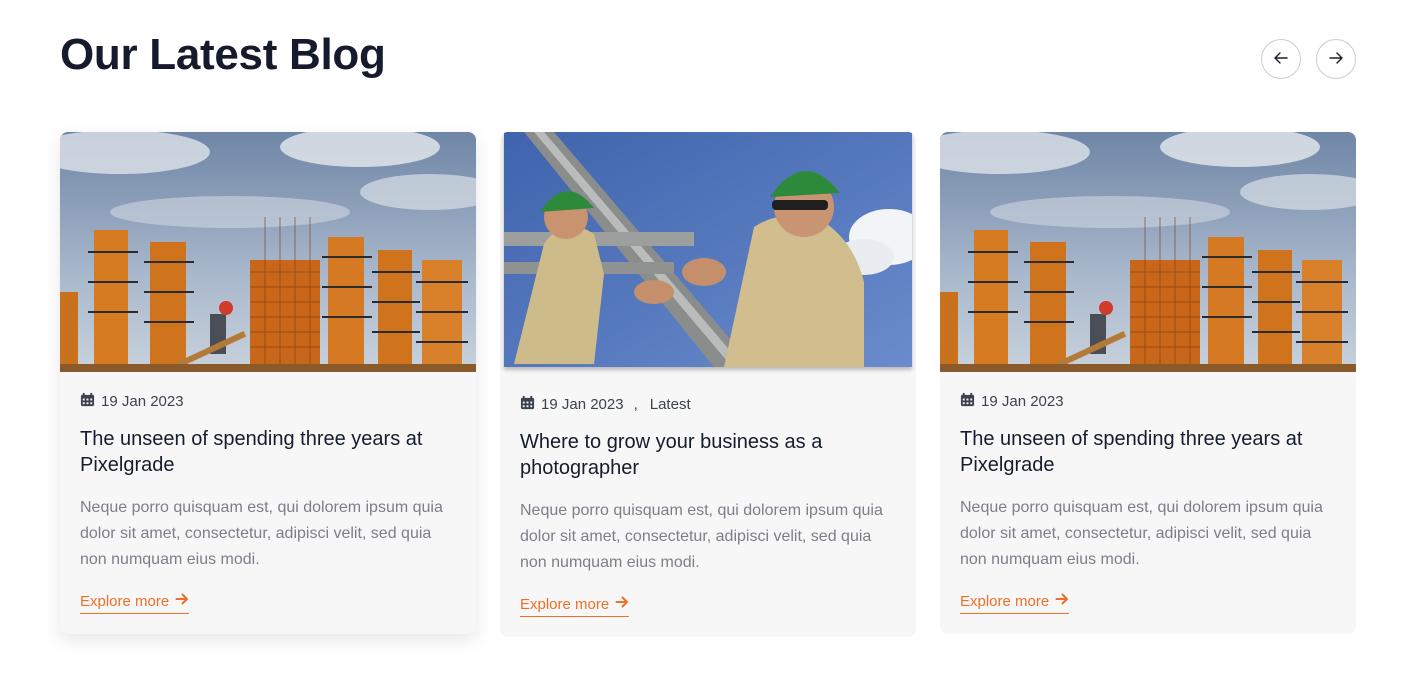  I want to click on next-button, so click(1336, 59).